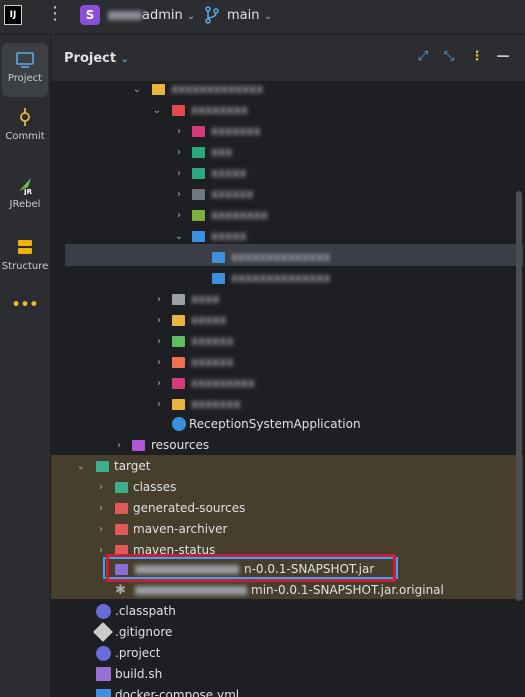  Describe the element at coordinates (205, 299) in the screenshot. I see `redacted-text: xxxx` at that location.